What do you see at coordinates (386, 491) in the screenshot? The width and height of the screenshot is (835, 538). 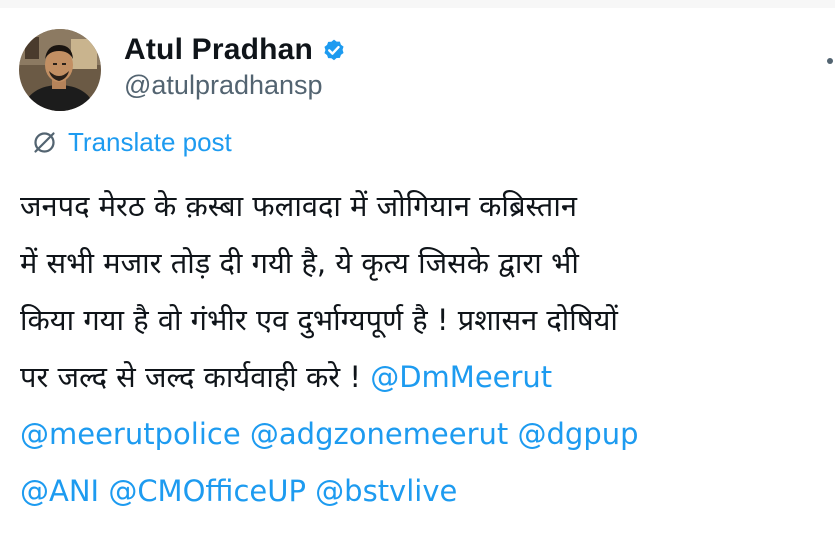 I see `mention-link-bstvlive: @bstvlive` at bounding box center [386, 491].